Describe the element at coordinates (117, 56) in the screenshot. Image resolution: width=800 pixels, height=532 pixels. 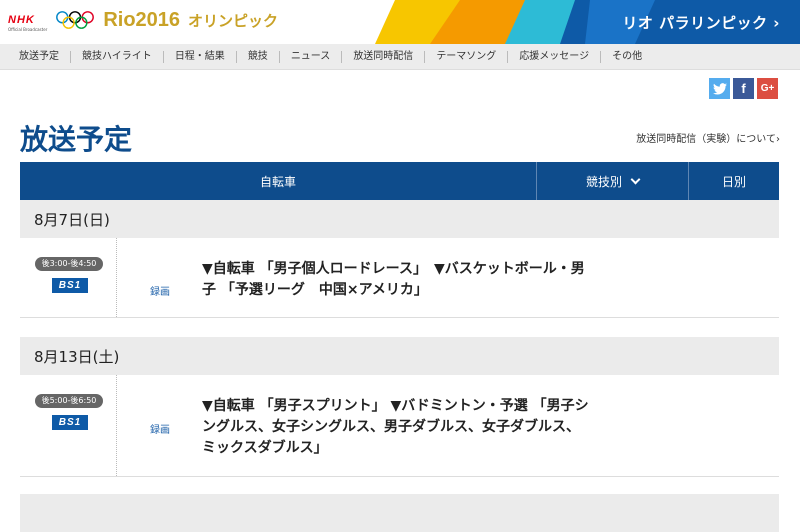
I see `nav-item-highlights: 競技ハイライト` at that location.